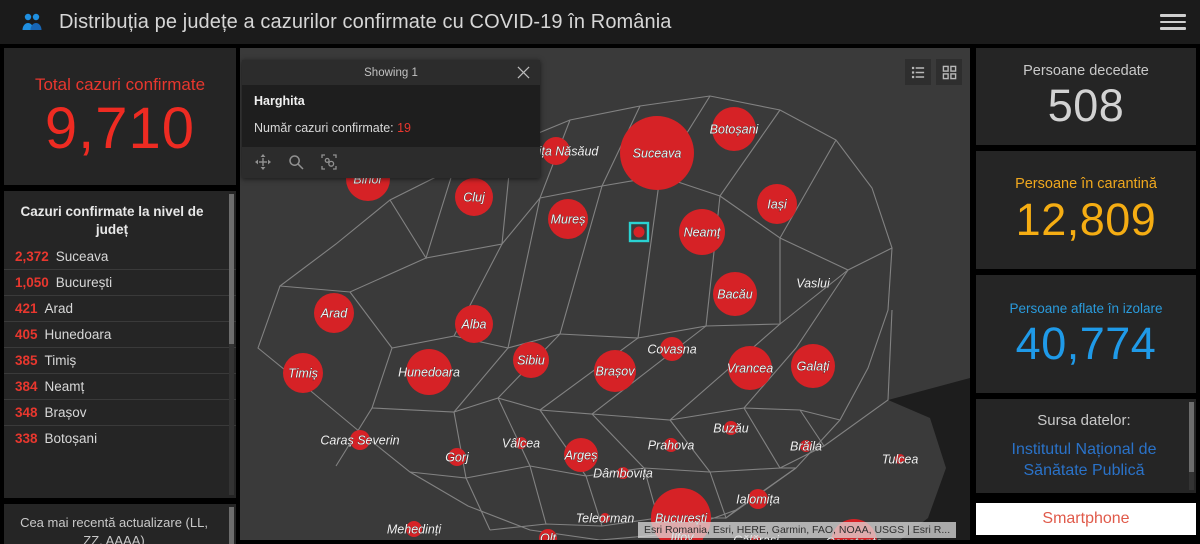  I want to click on county-list-item: 421 Arad, so click(120, 308).